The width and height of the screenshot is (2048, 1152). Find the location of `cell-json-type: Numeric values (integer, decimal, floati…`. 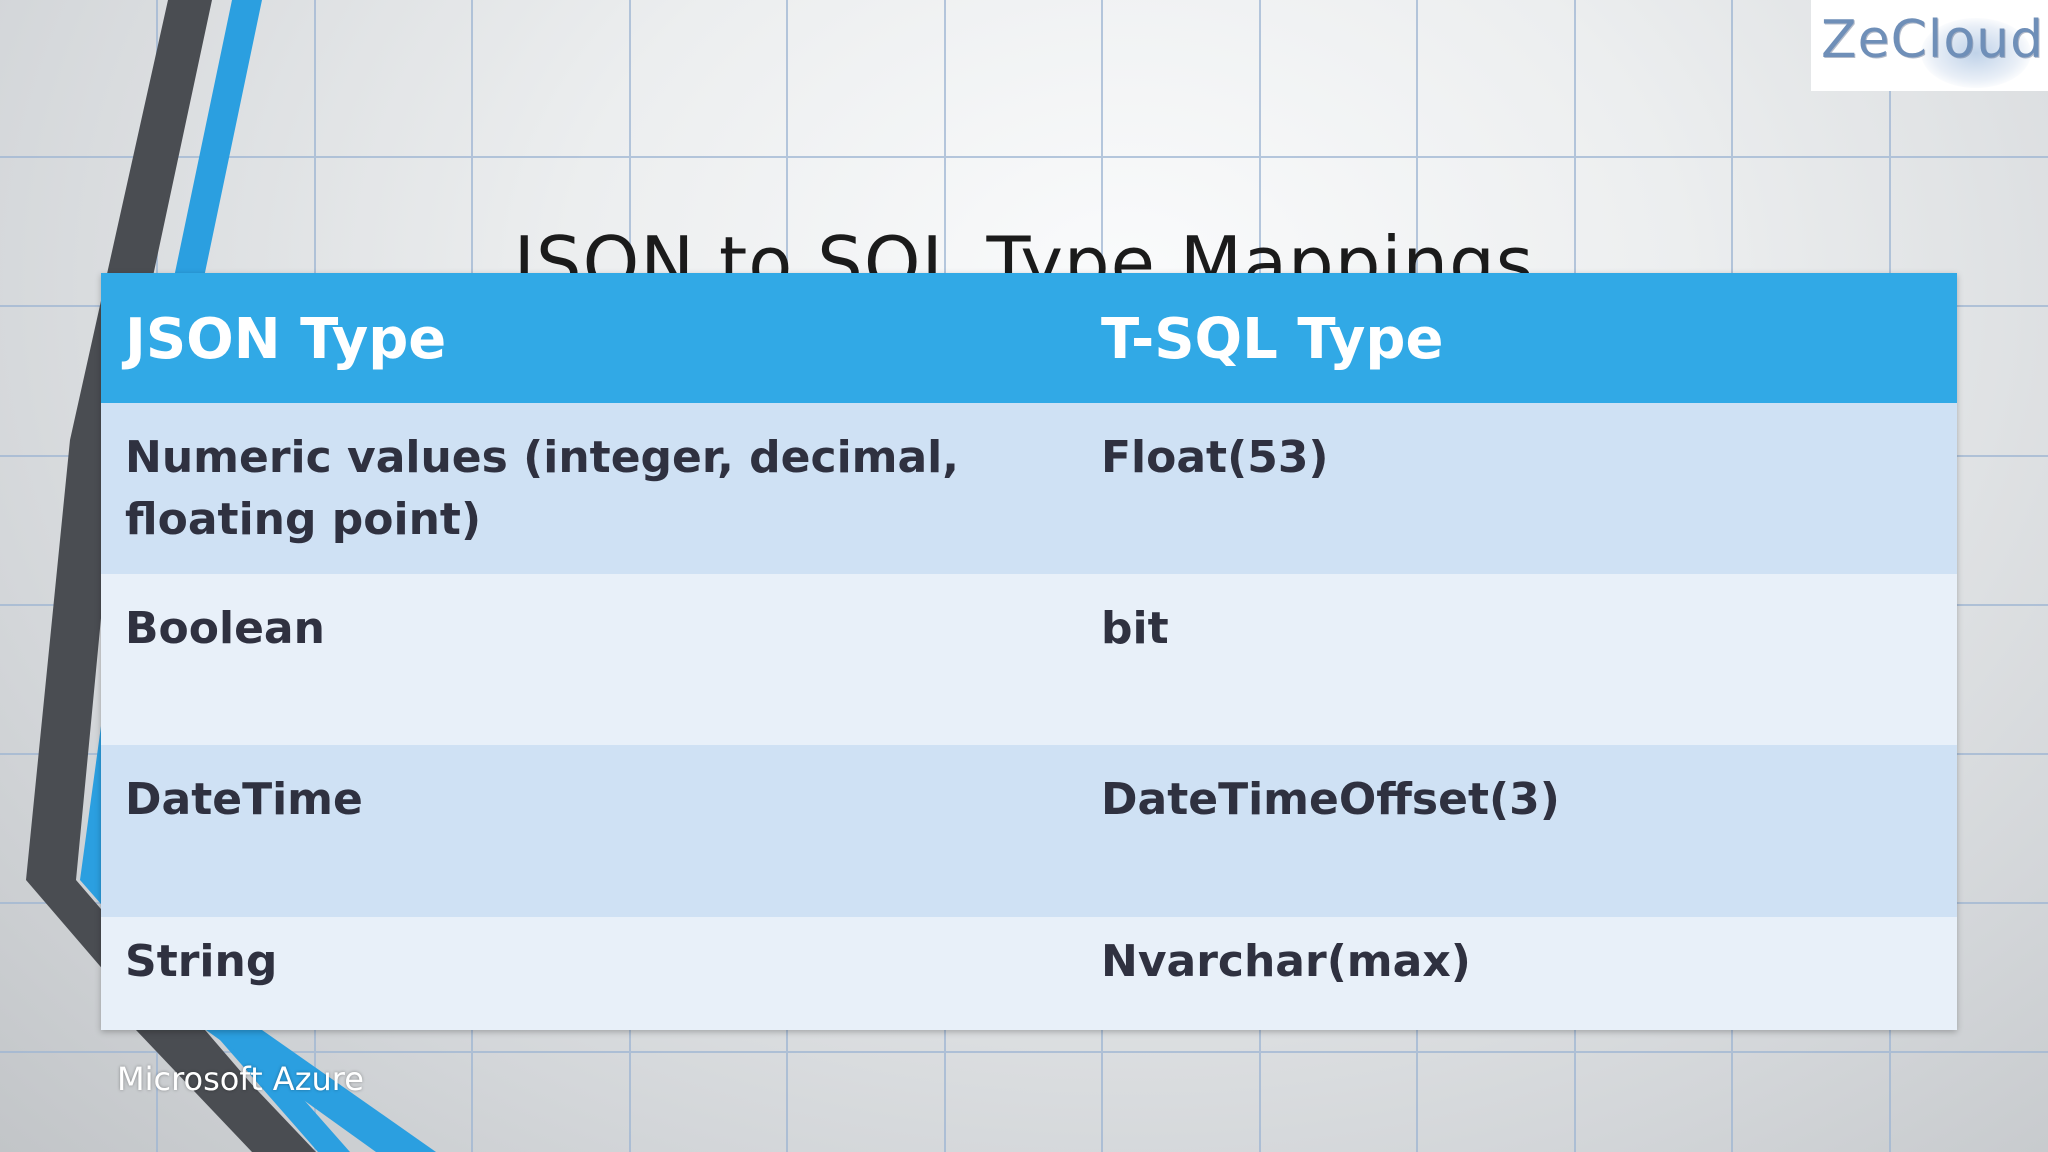

cell-json-type: Numeric values (integer, decimal, floati… is located at coordinates (589, 489).